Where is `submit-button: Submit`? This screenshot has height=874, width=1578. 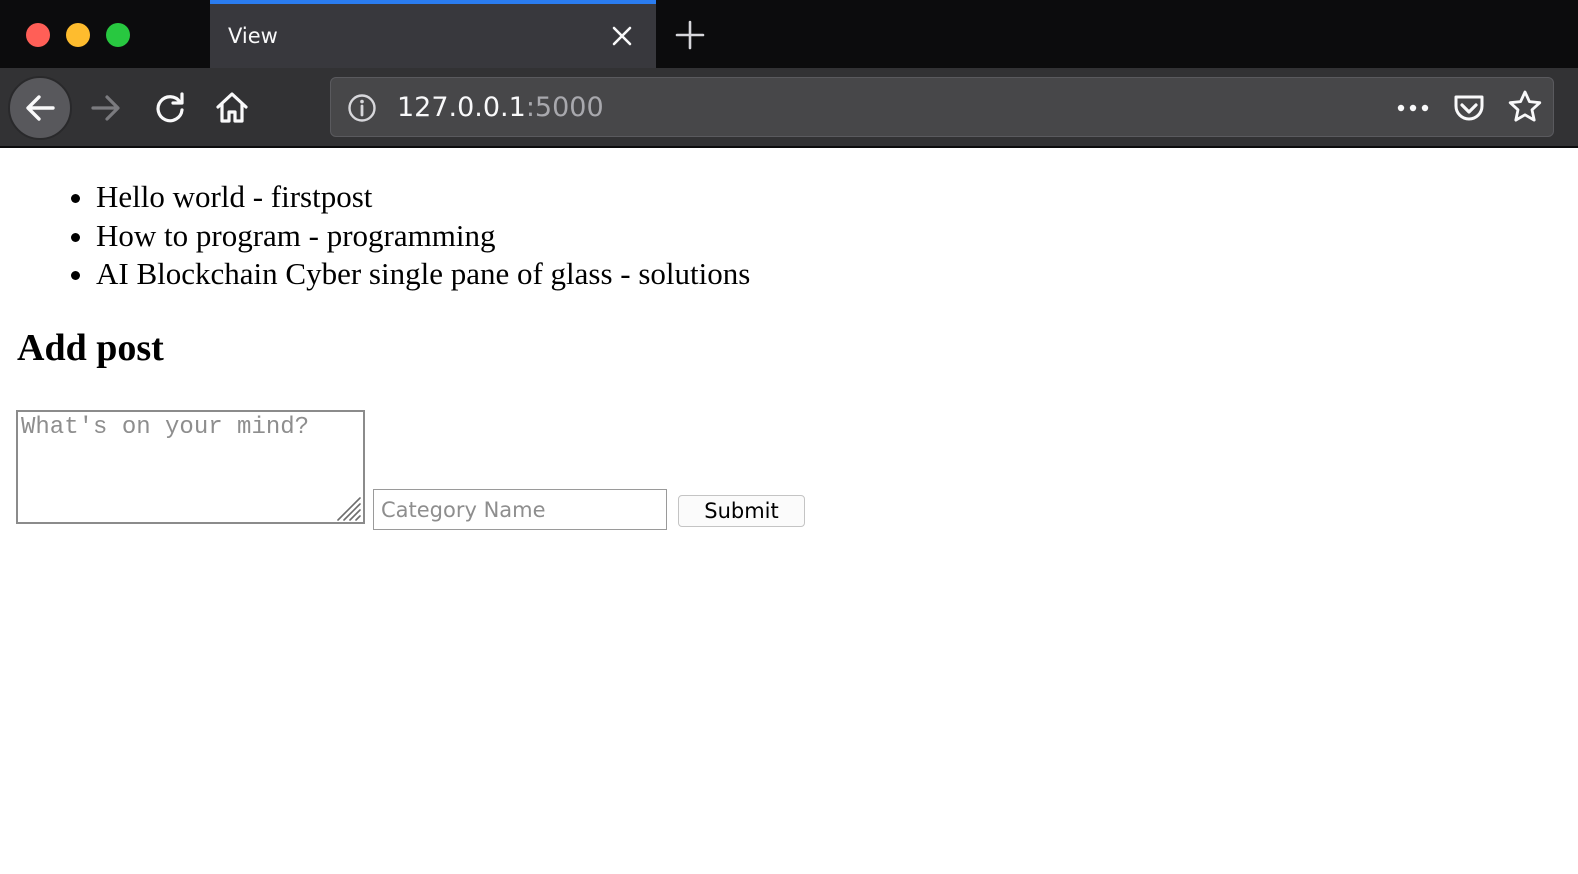
submit-button: Submit is located at coordinates (741, 511).